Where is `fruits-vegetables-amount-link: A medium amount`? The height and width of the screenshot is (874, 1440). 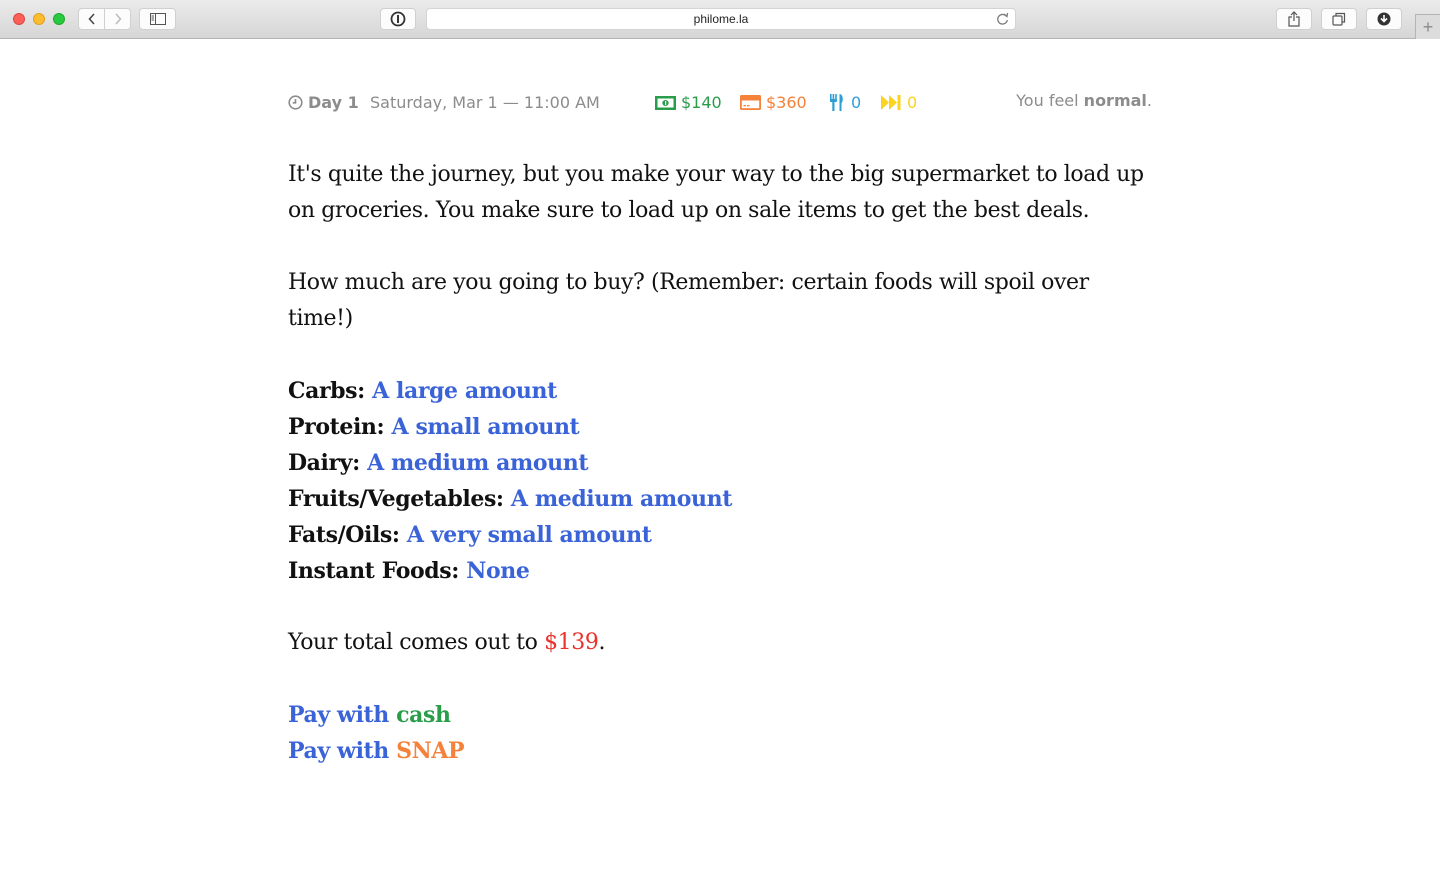
fruits-vegetables-amount-link: A medium amount is located at coordinates (621, 499).